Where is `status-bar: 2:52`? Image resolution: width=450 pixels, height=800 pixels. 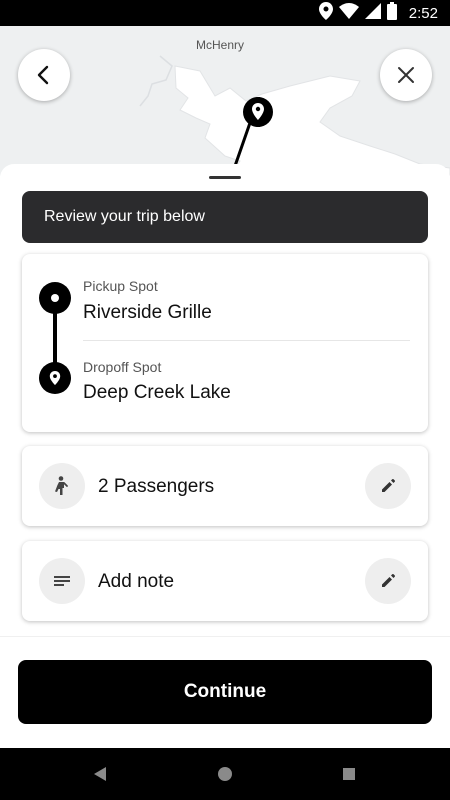 status-bar: 2:52 is located at coordinates (225, 13).